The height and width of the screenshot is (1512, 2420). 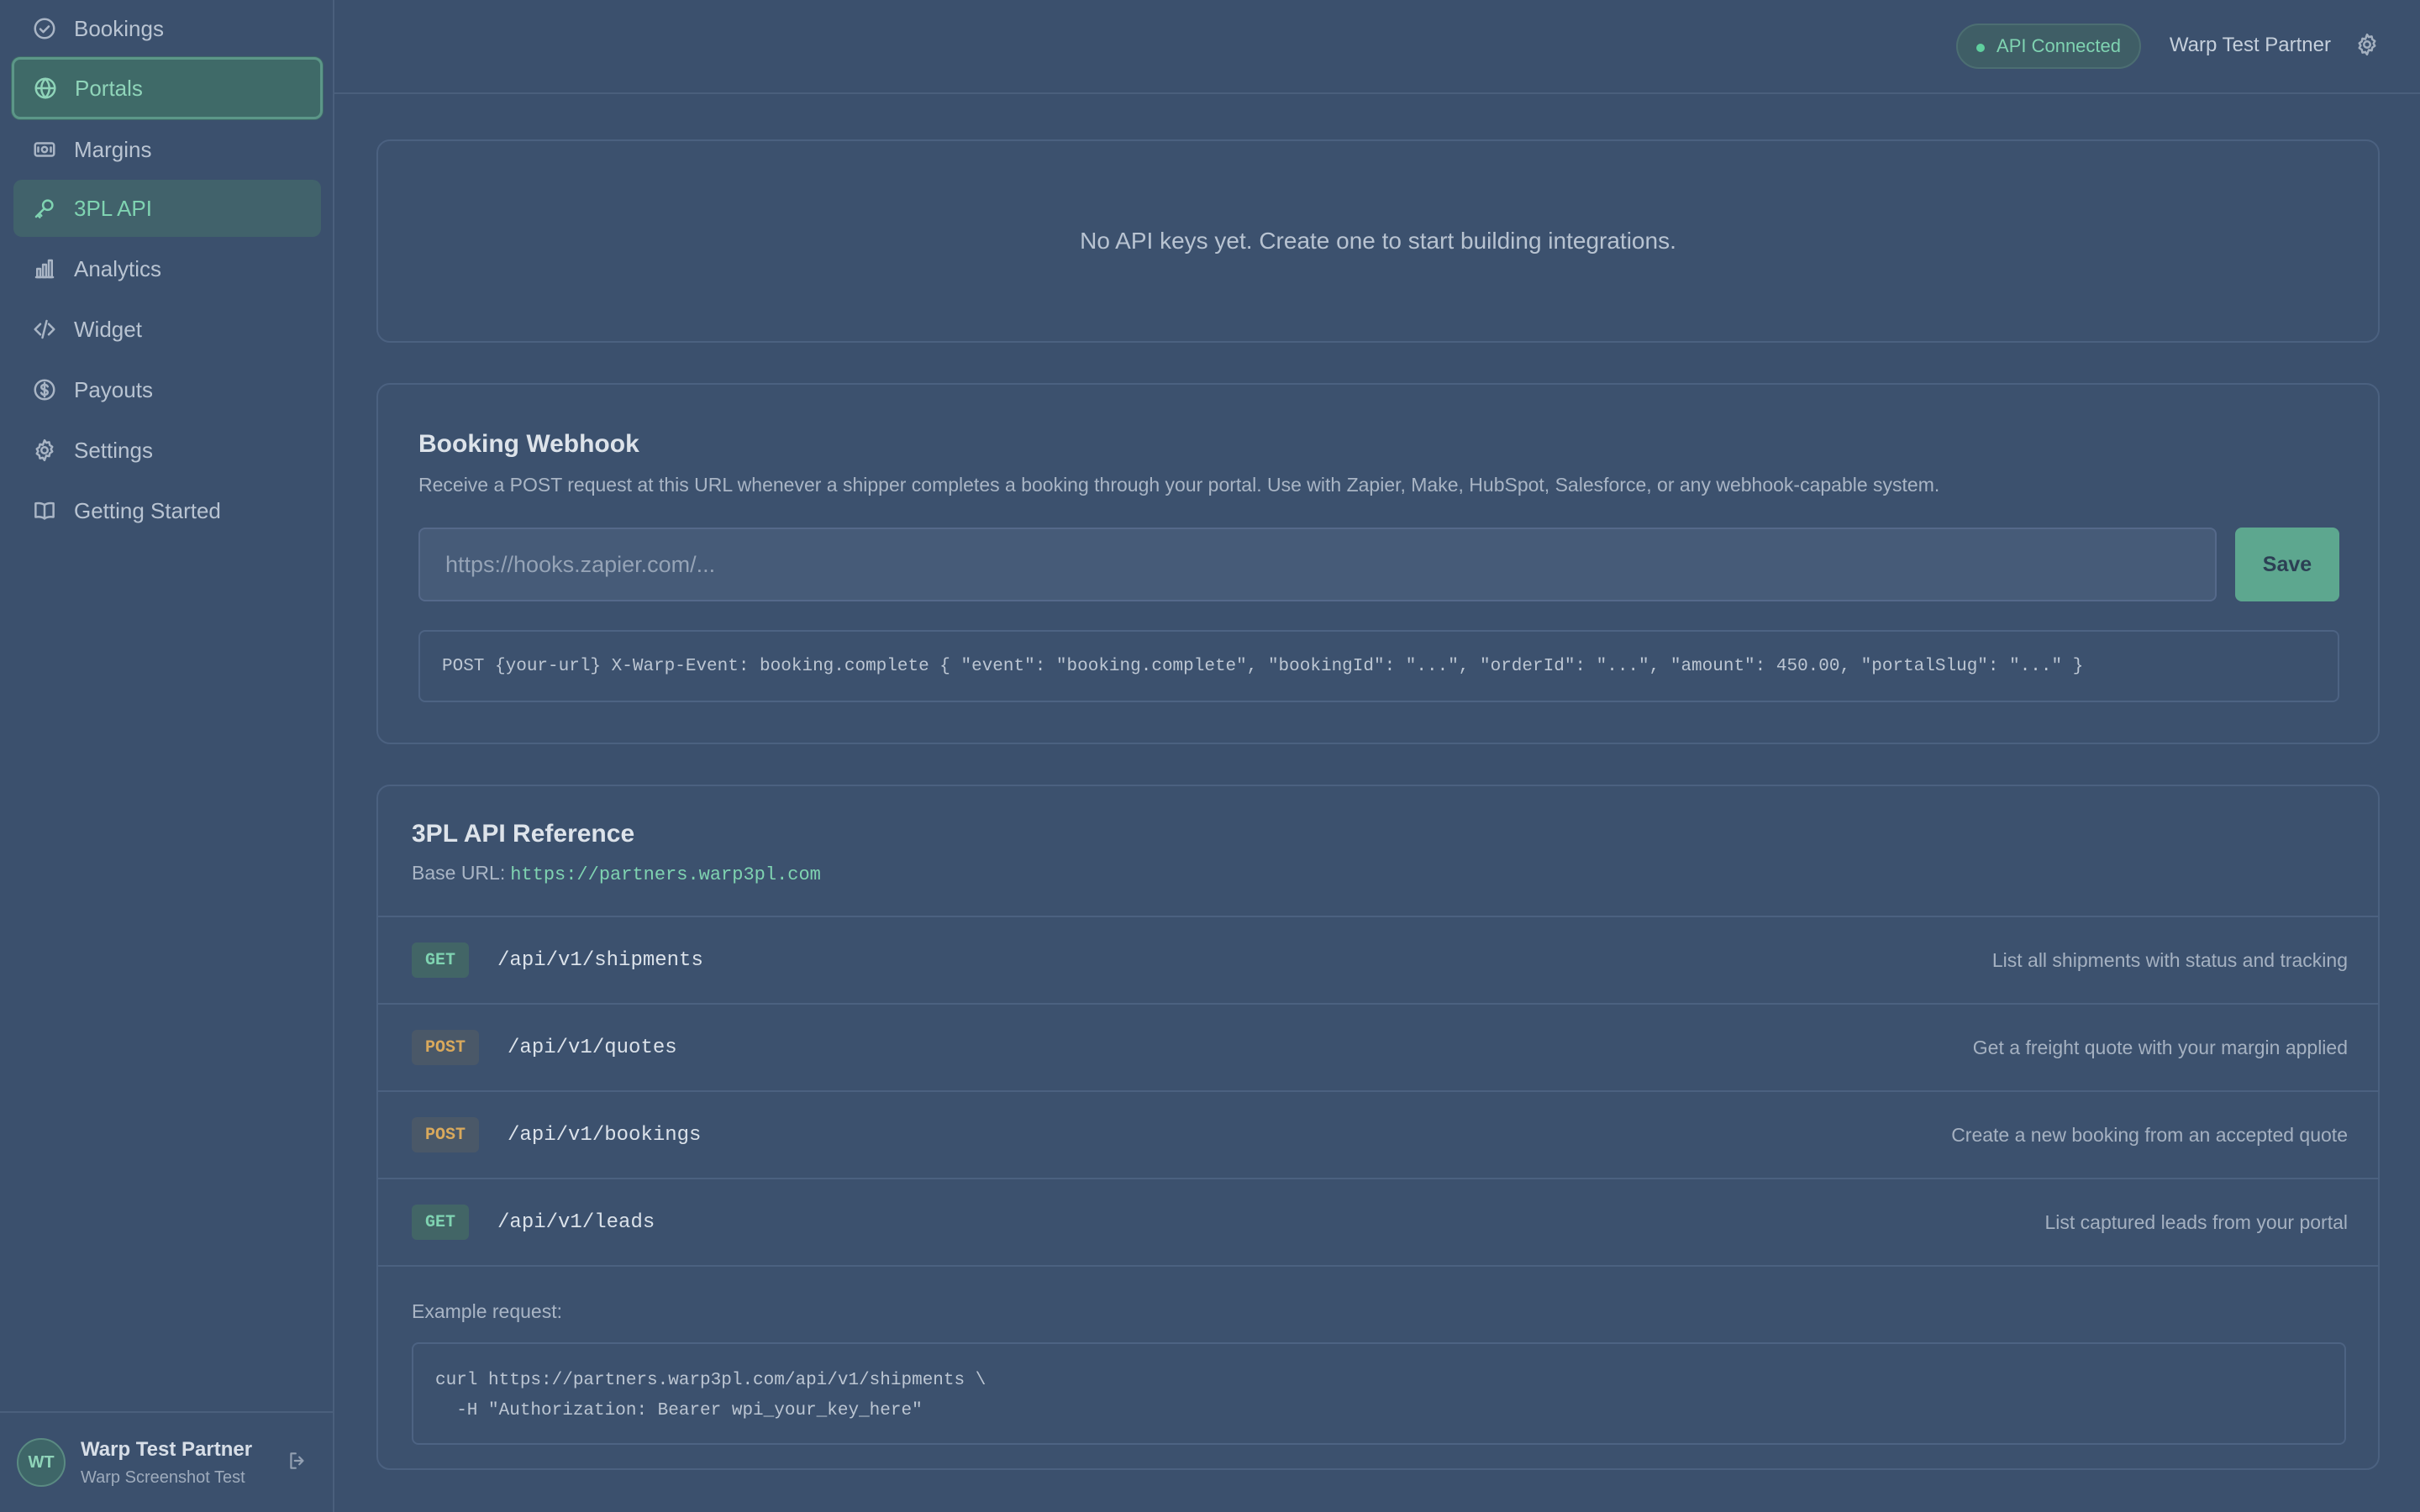 I want to click on avatar: WT, so click(x=41, y=1462).